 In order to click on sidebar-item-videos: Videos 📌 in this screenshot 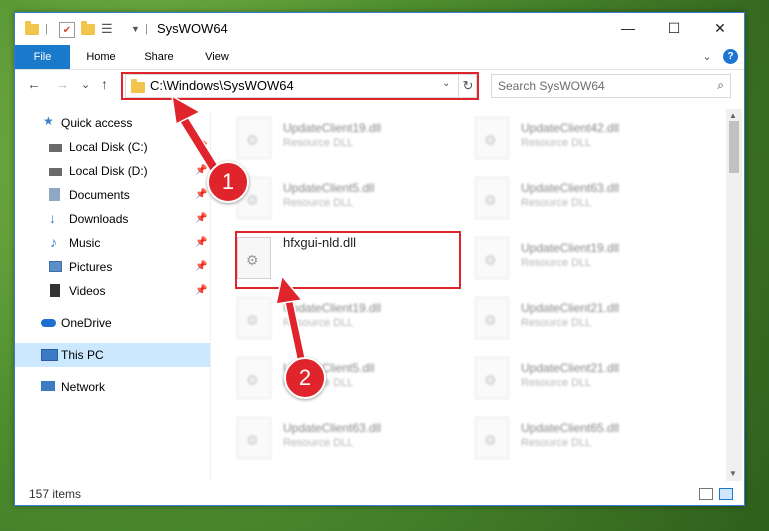, I will do `click(112, 291)`.